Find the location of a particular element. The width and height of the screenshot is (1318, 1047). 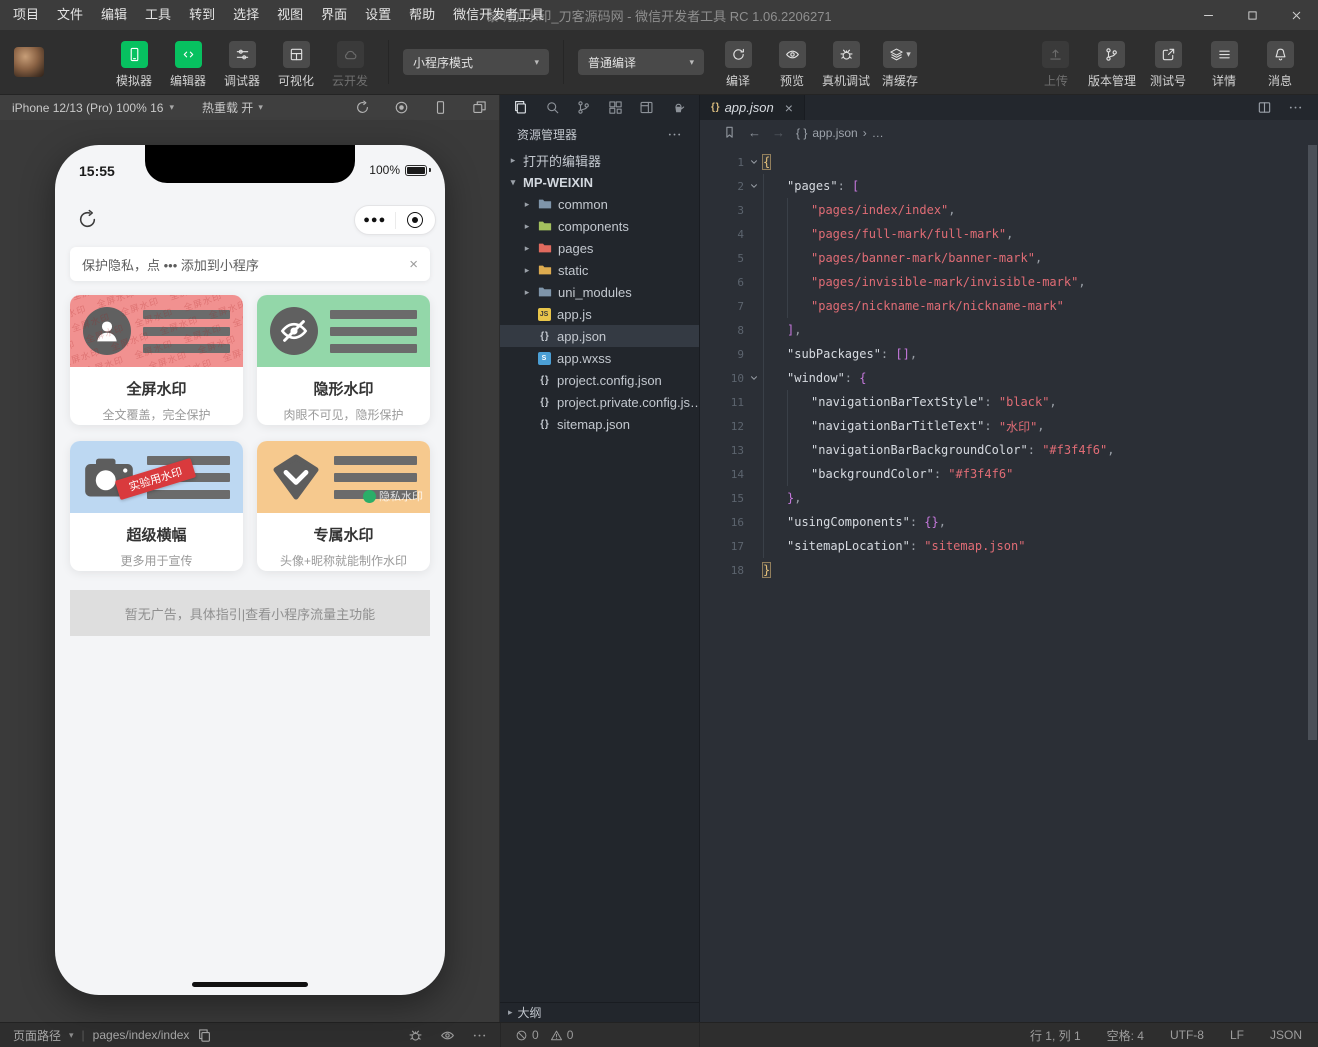

compile-button: 编译 is located at coordinates (738, 62).